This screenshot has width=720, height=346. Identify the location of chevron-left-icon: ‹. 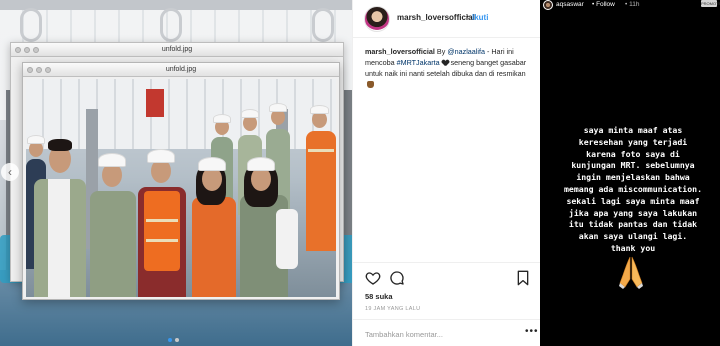
(10, 172).